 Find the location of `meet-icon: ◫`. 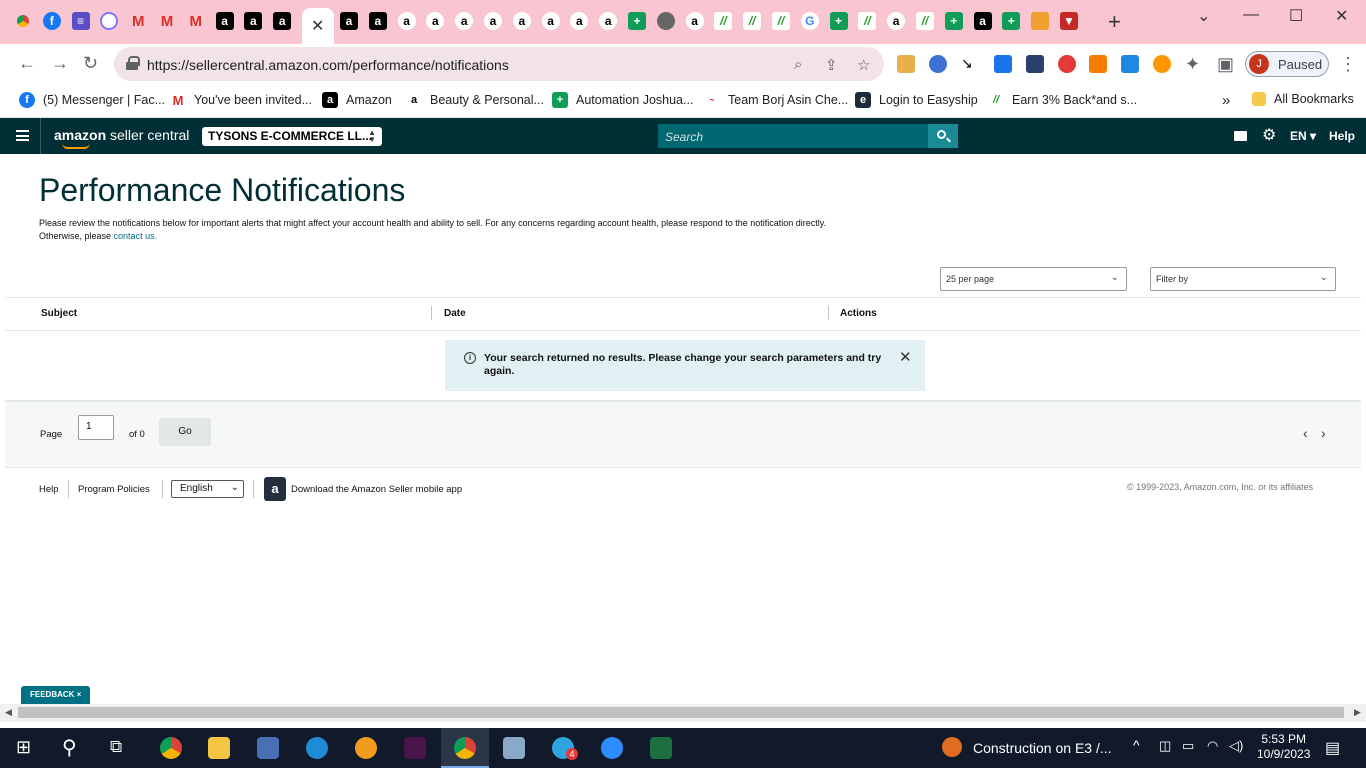

meet-icon: ◫ is located at coordinates (1165, 746).